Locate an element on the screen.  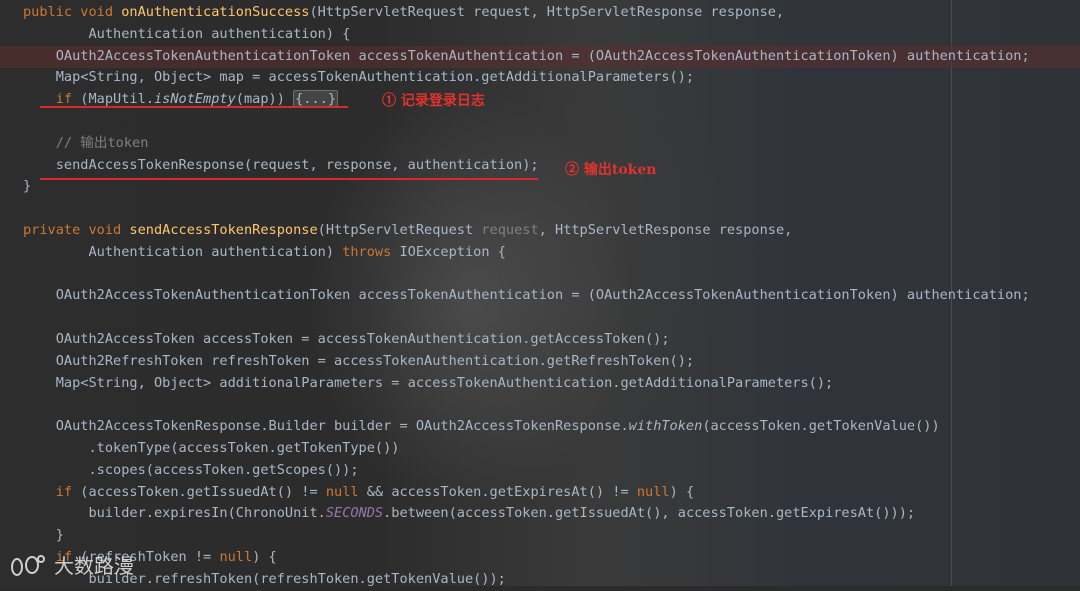
code-text: builder.expiresIn(ChronoUnit. is located at coordinates (174, 513).